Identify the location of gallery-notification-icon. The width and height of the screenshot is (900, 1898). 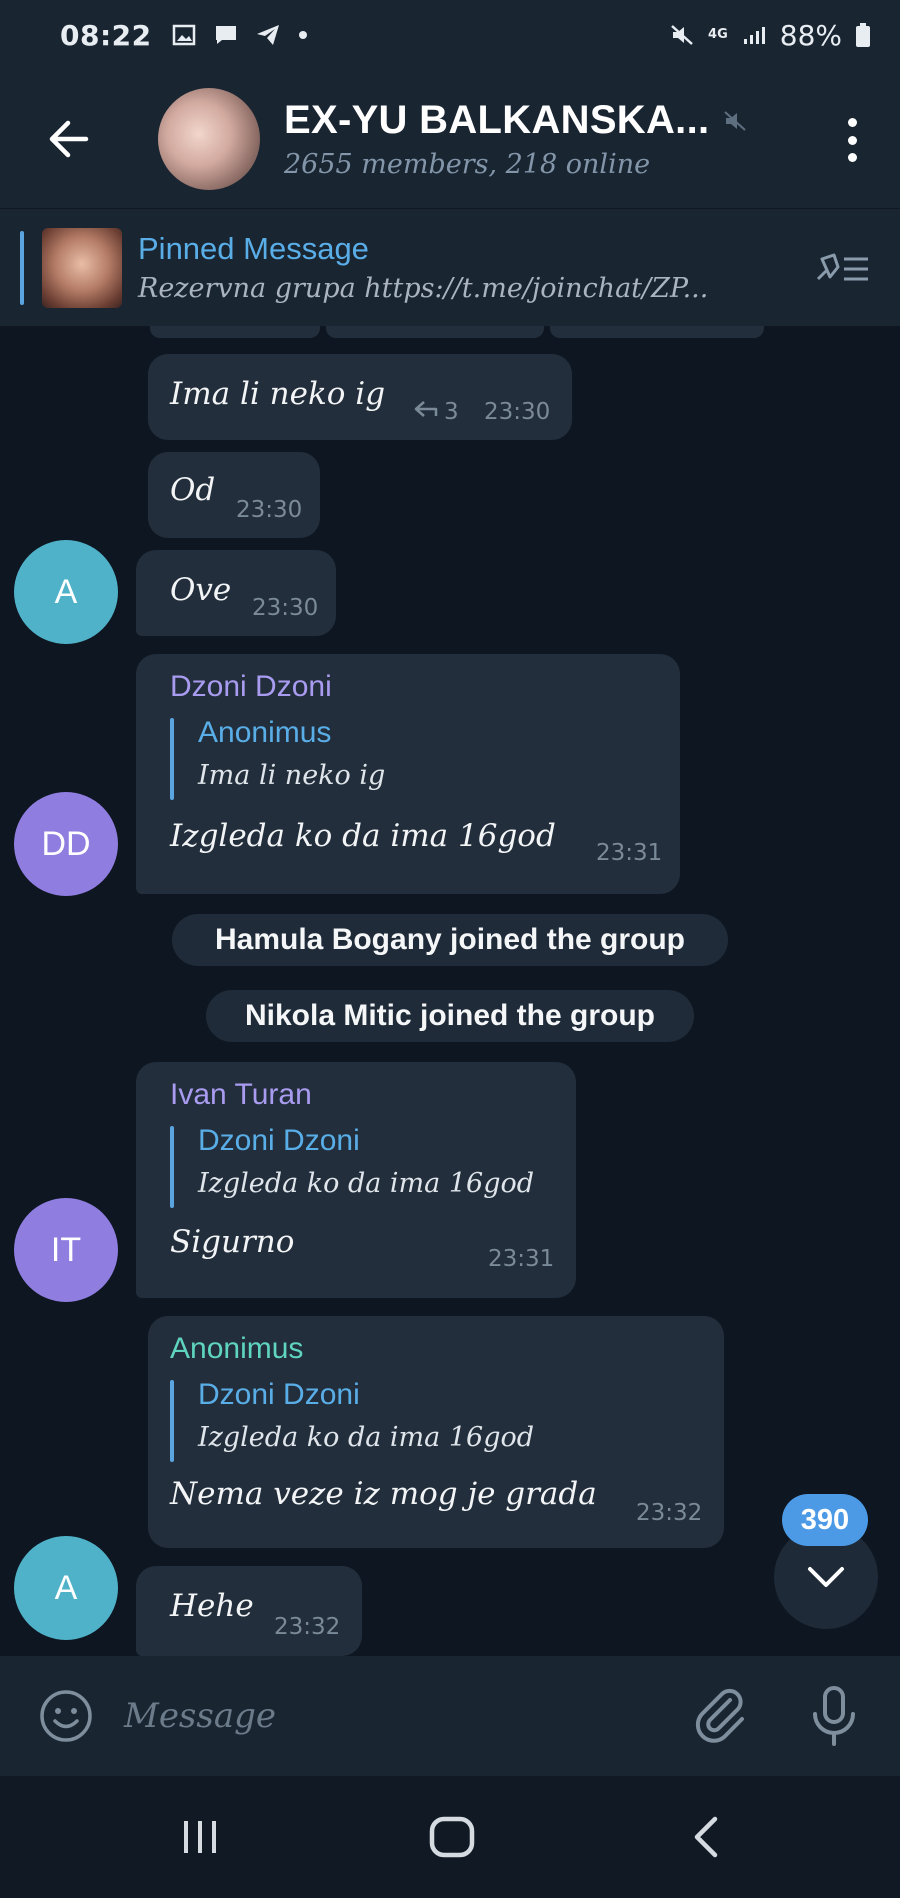
(183, 35).